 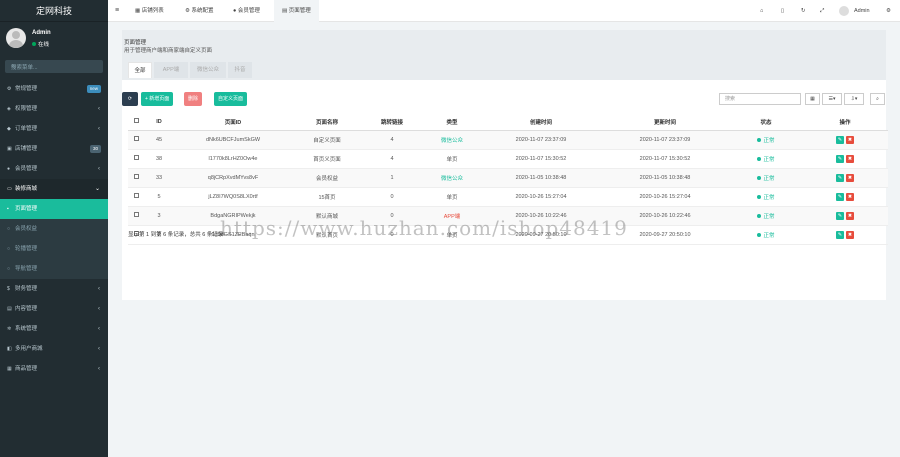 I want to click on col-status: 状态, so click(x=766, y=122).